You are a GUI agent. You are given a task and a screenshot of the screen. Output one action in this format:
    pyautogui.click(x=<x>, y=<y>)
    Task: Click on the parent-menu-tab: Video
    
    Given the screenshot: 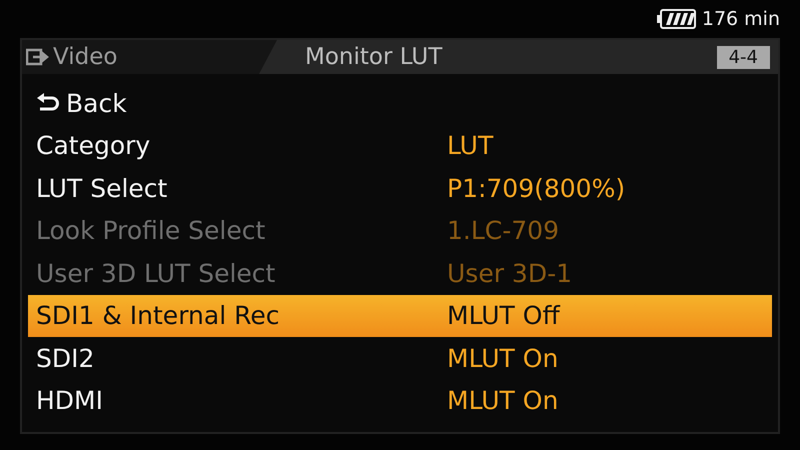 What is the action you would take?
    pyautogui.click(x=149, y=57)
    